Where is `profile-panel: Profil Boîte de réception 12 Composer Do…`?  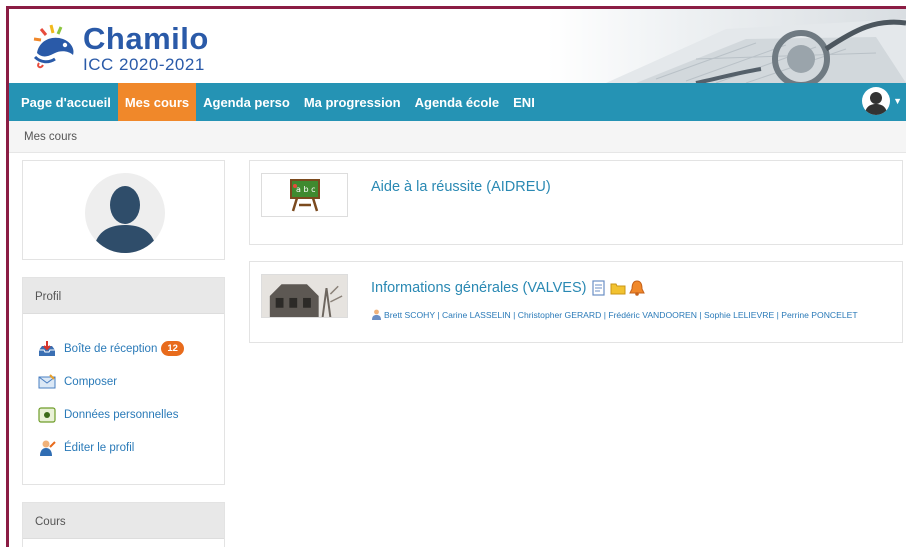
profile-panel: Profil Boîte de réception 12 Composer Do… is located at coordinates (123, 381).